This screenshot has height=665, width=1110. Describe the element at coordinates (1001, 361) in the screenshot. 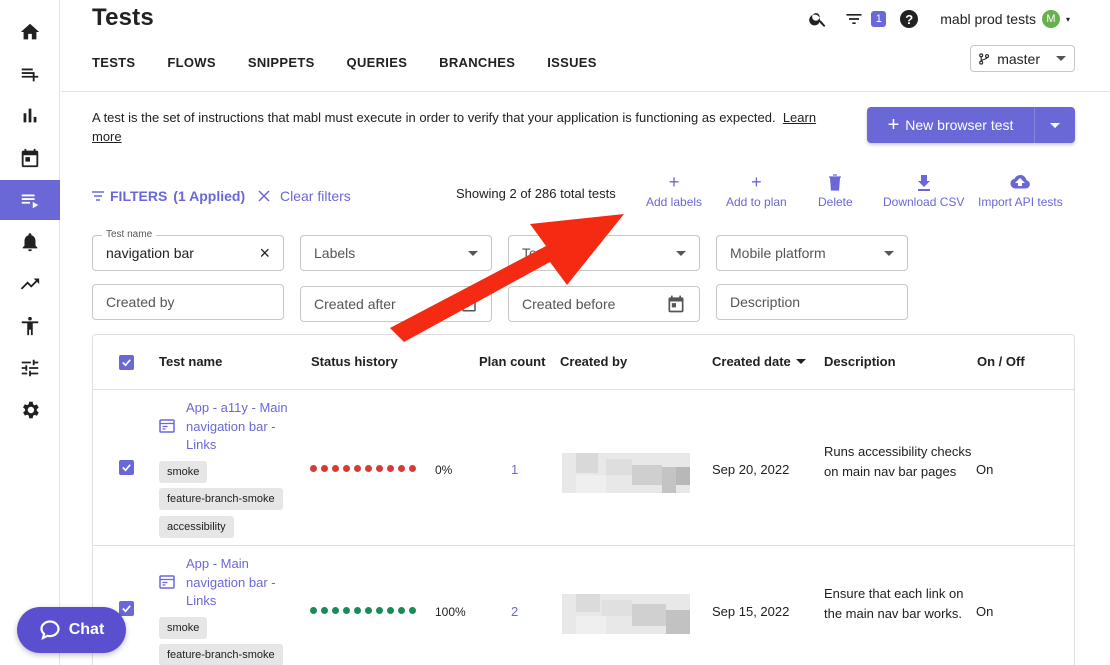

I see `column-header-on-off: On / Off` at that location.